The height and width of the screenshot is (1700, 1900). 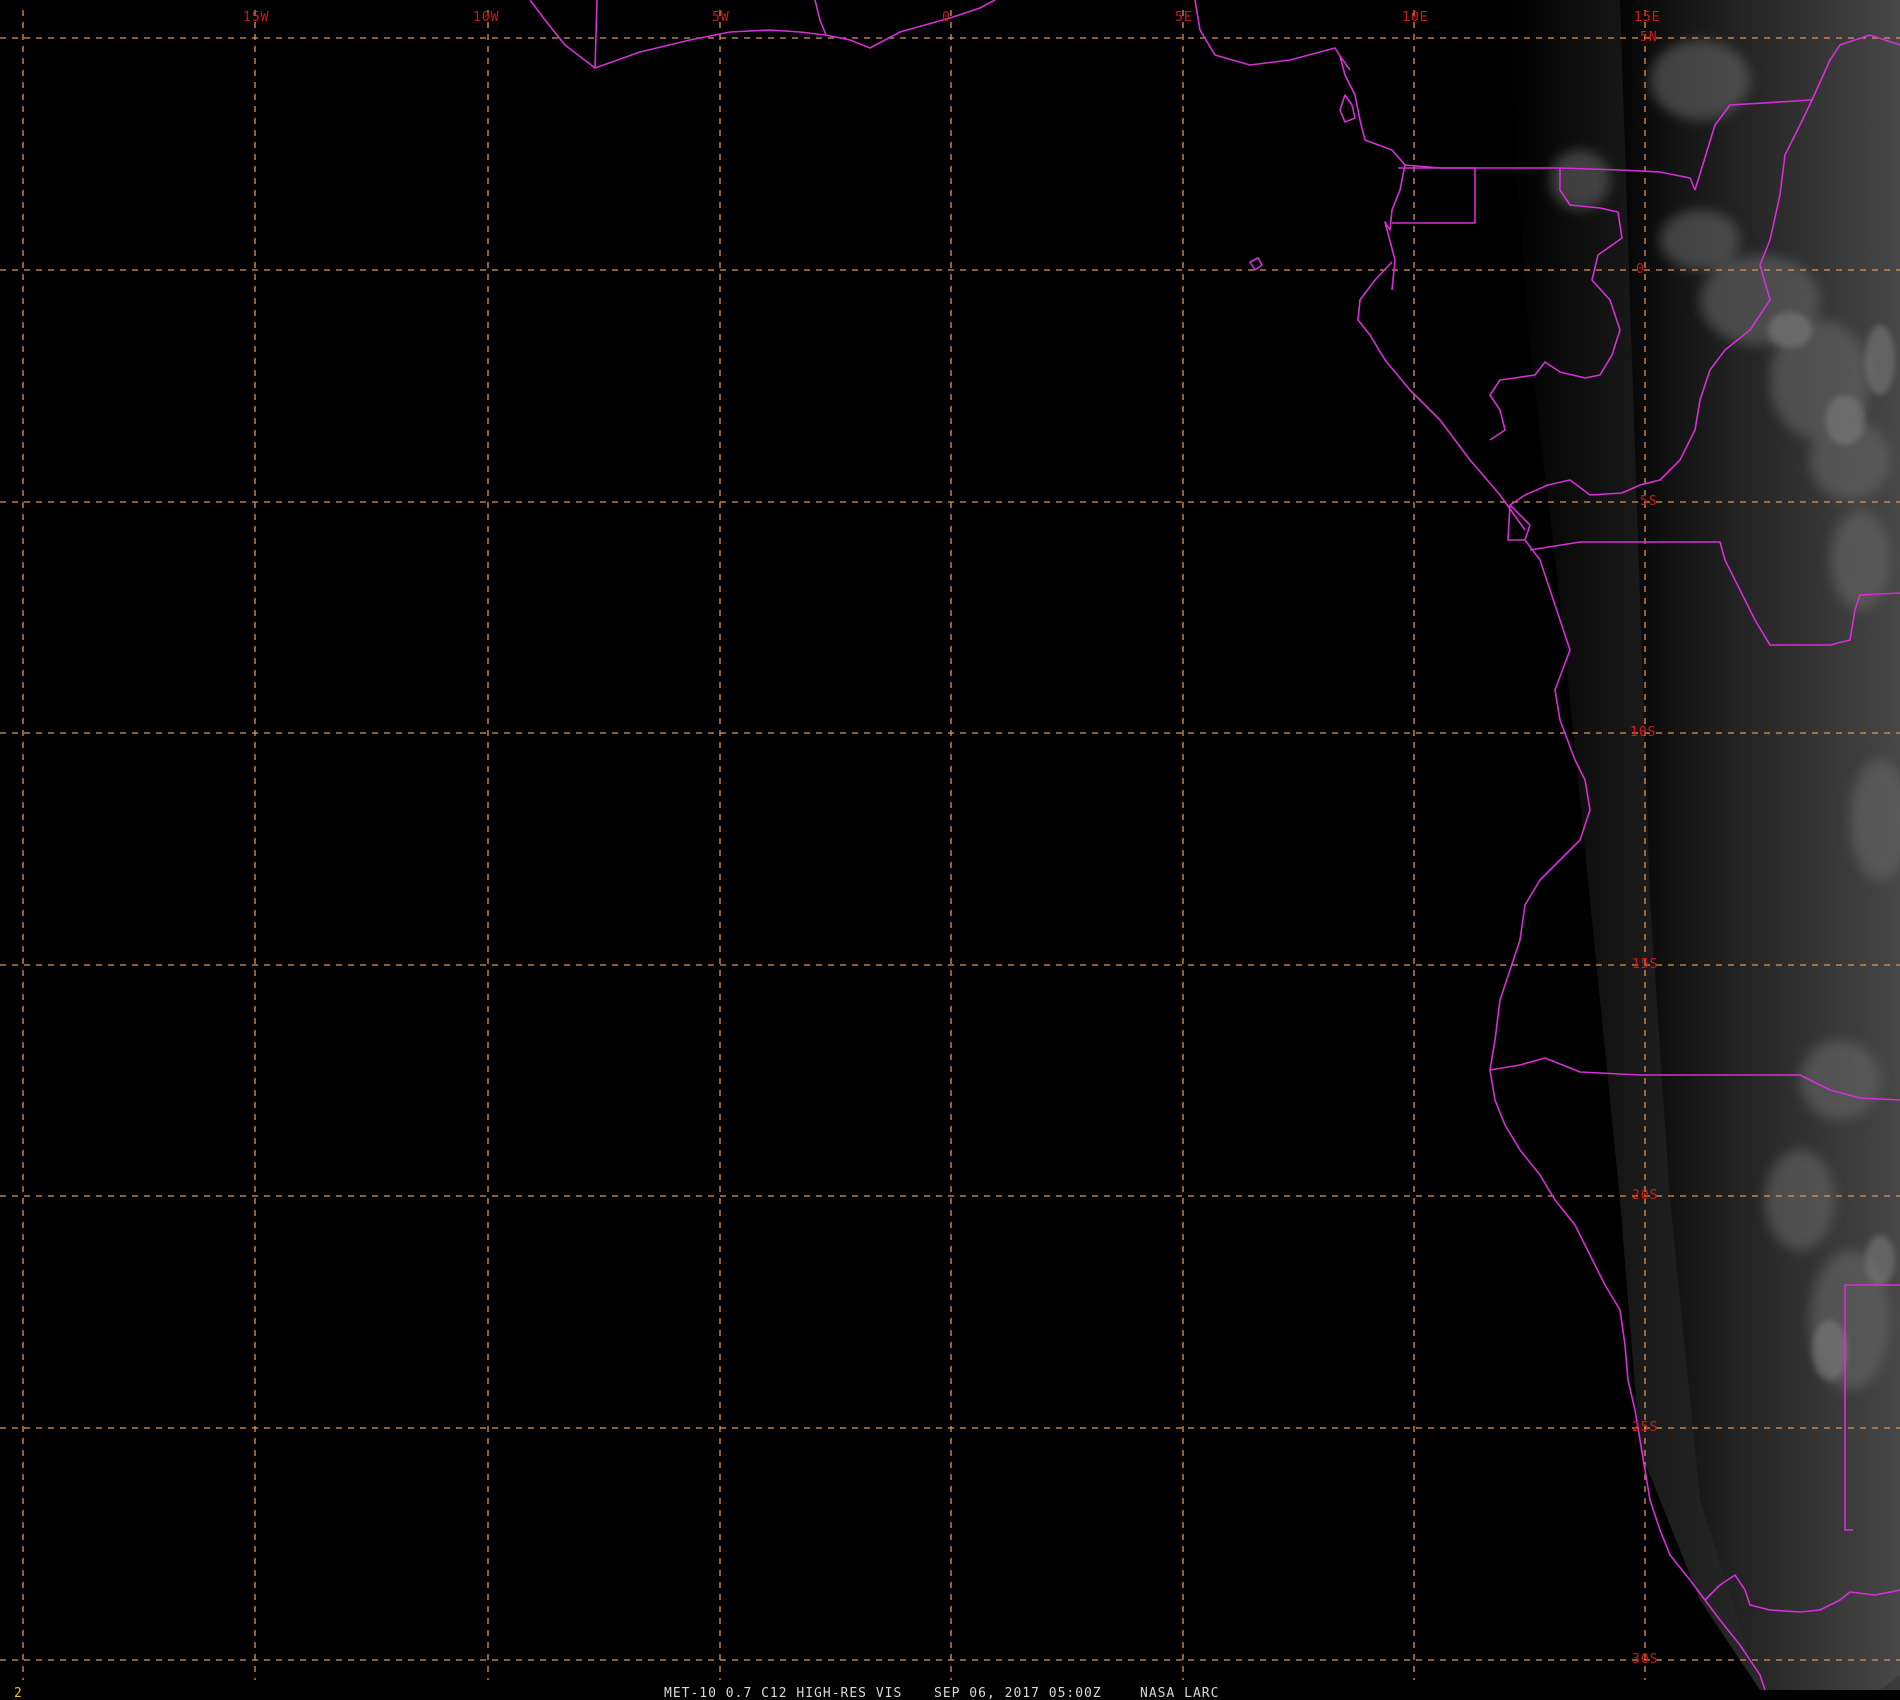 I want to click on lat-label-15s: 15S, so click(x=1645, y=964).